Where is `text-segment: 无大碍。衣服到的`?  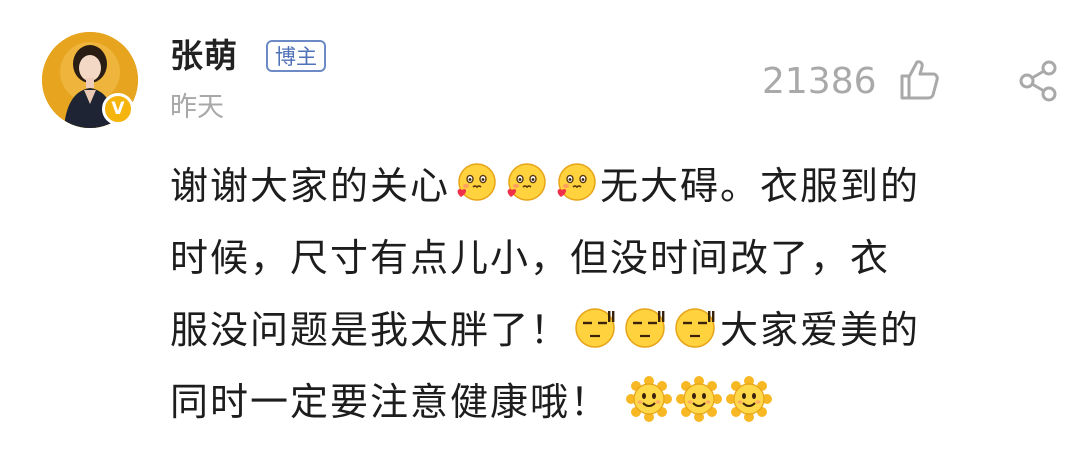 text-segment: 无大碍。衣服到的 is located at coordinates (760, 186).